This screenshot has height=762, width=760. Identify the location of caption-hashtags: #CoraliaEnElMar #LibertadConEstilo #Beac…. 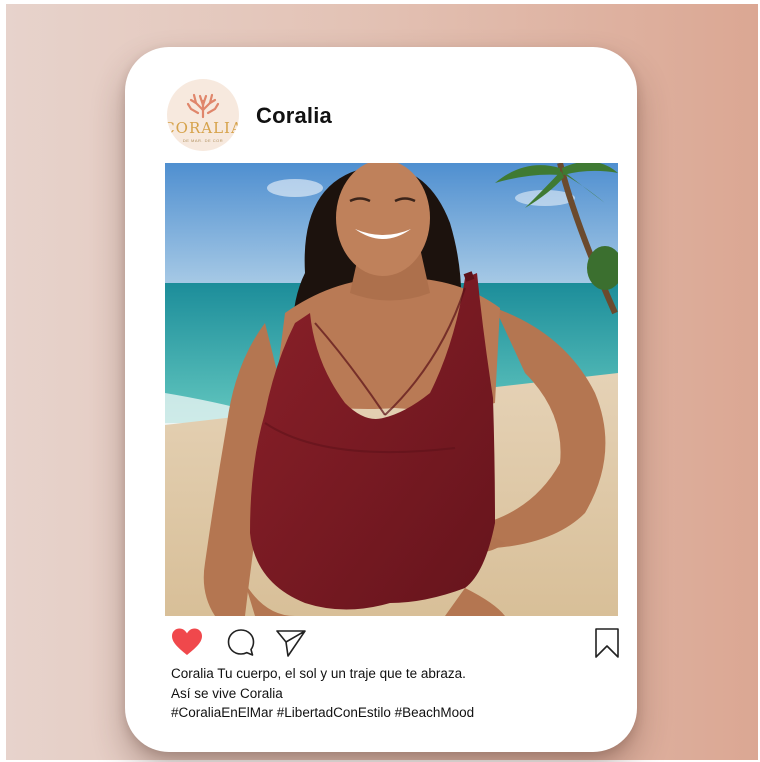
(391, 713).